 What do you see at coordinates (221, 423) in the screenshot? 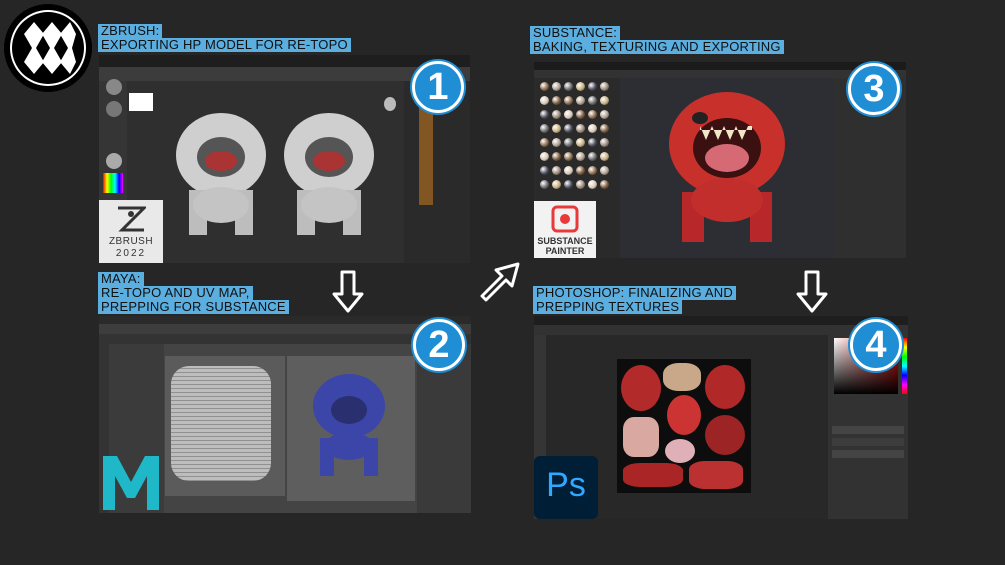
I see `uv-layout` at bounding box center [221, 423].